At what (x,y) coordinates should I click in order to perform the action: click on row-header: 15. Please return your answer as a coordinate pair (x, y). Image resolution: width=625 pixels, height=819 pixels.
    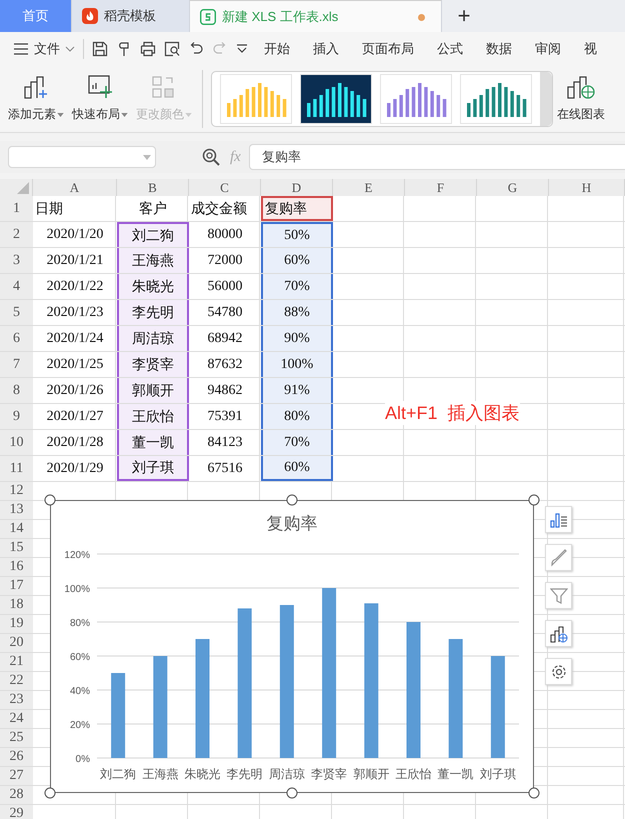
    Looking at the image, I should click on (16, 548).